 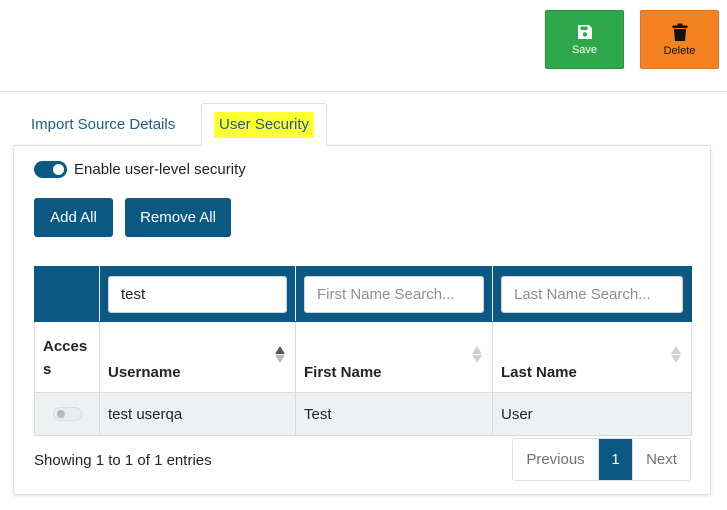 What do you see at coordinates (123, 460) in the screenshot?
I see `table-info: Showing 1 to 1 of 1 entries` at bounding box center [123, 460].